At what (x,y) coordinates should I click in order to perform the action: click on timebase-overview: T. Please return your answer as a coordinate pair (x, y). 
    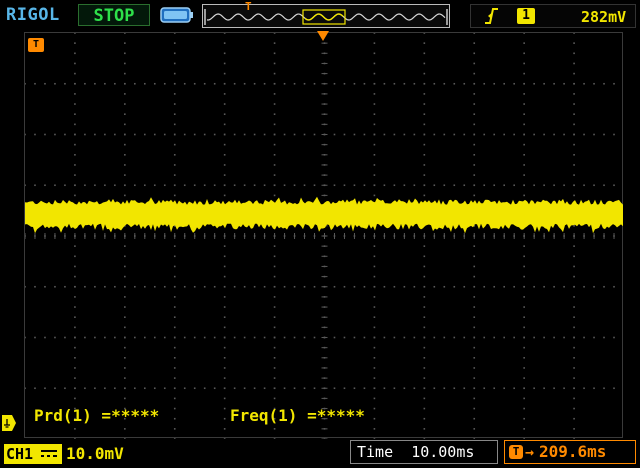
    Looking at the image, I should click on (326, 14).